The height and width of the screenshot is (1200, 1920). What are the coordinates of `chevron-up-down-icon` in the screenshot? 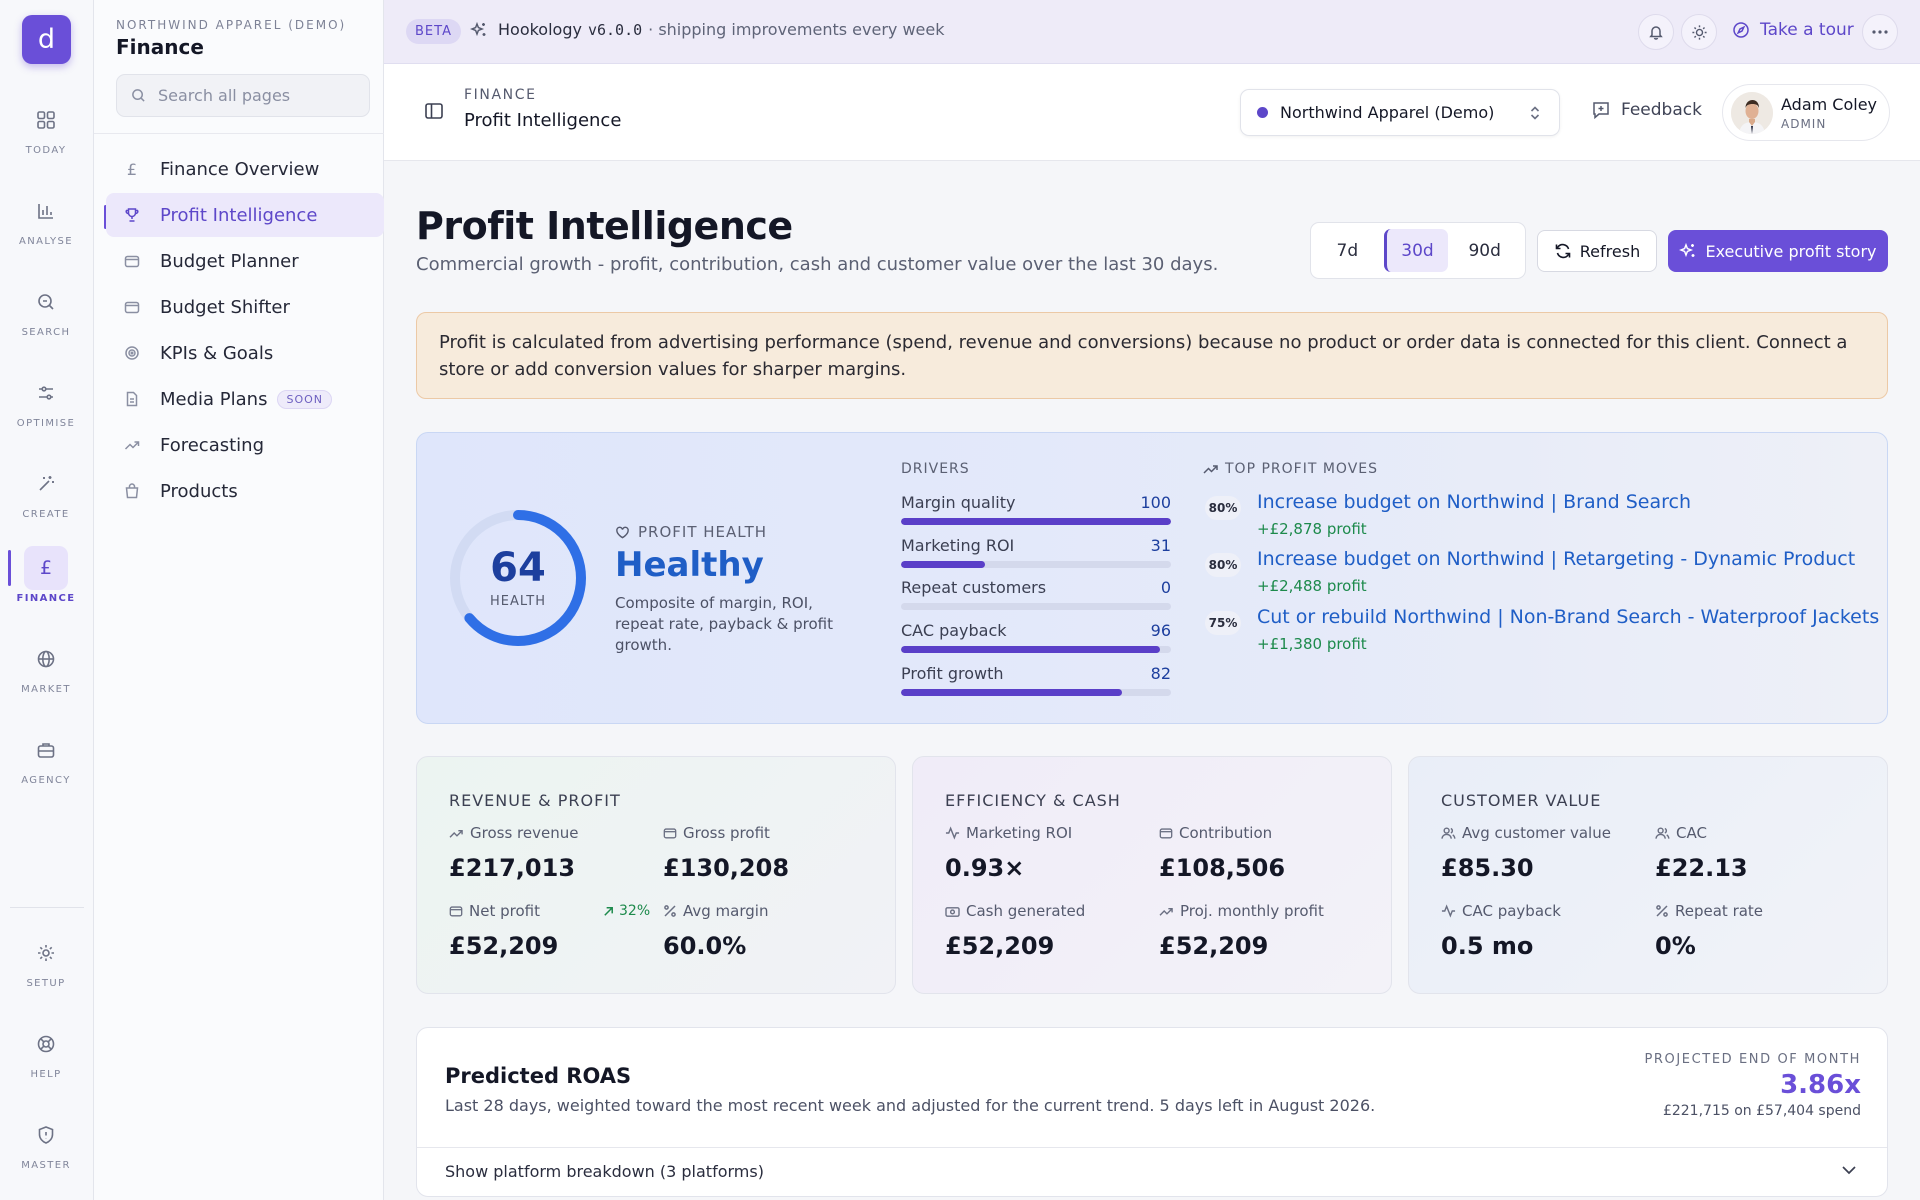 It's located at (1535, 113).